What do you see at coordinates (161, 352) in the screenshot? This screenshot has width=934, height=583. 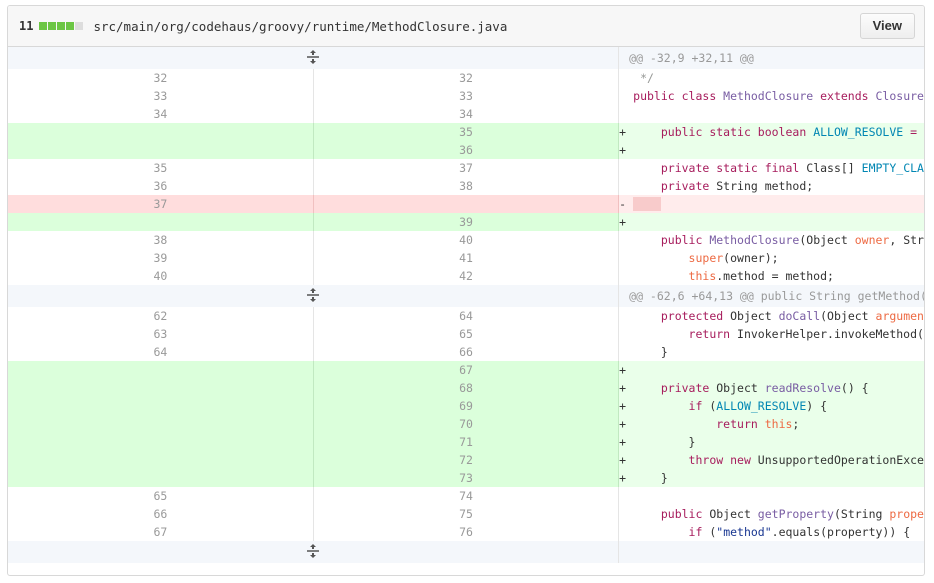 I see `old-line-number: 64` at bounding box center [161, 352].